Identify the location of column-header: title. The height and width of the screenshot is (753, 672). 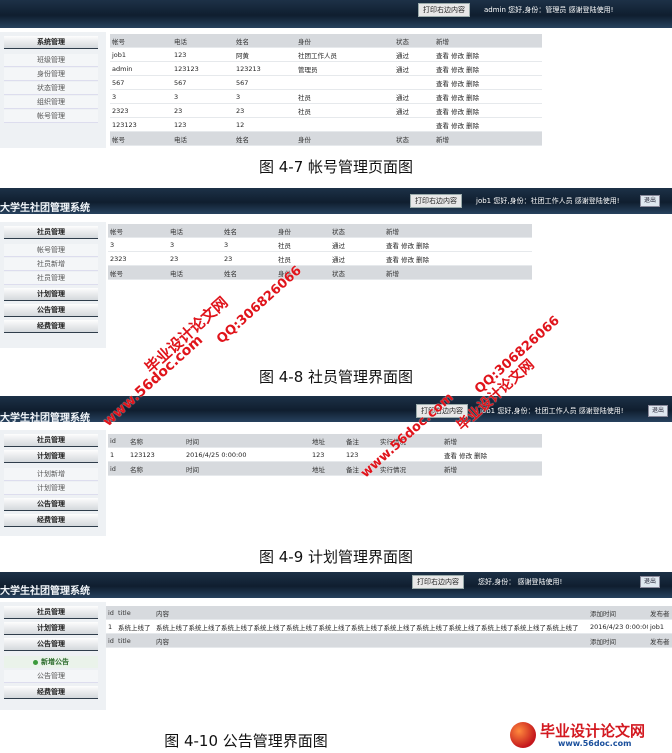
(135, 613).